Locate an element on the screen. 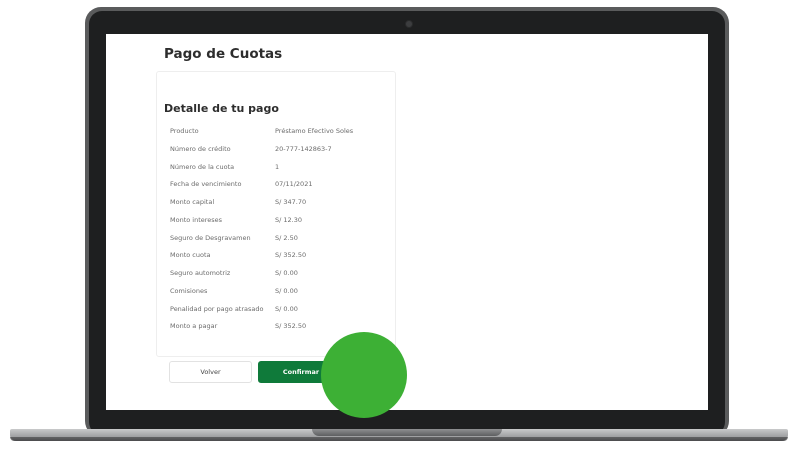 The image size is (789, 451). detail-value: S/ 347.70 is located at coordinates (291, 202).